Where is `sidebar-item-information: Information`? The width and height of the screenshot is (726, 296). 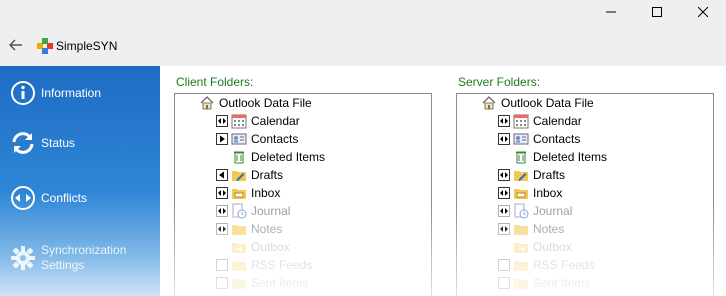
sidebar-item-information: Information is located at coordinates (80, 93).